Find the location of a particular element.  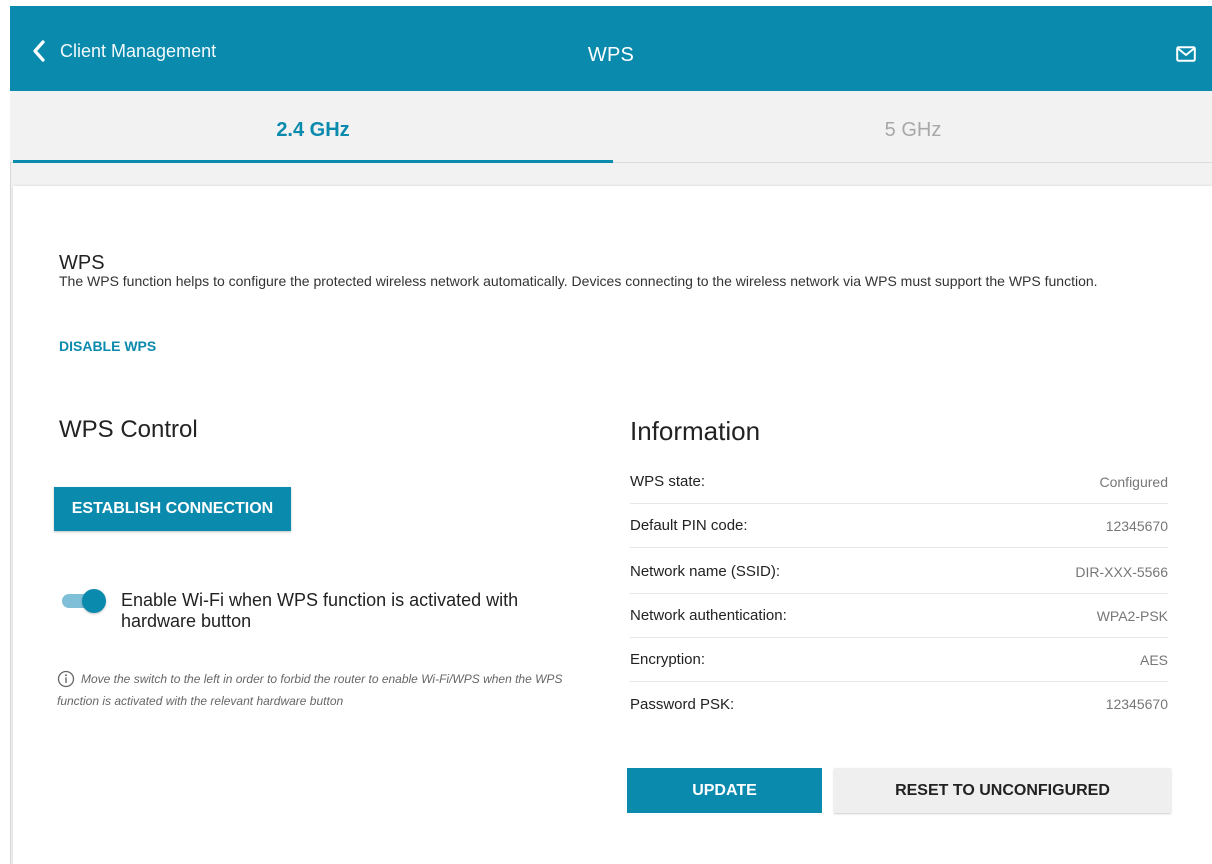

establish-connection-button: ESTABLISH CONNECTION is located at coordinates (172, 509).